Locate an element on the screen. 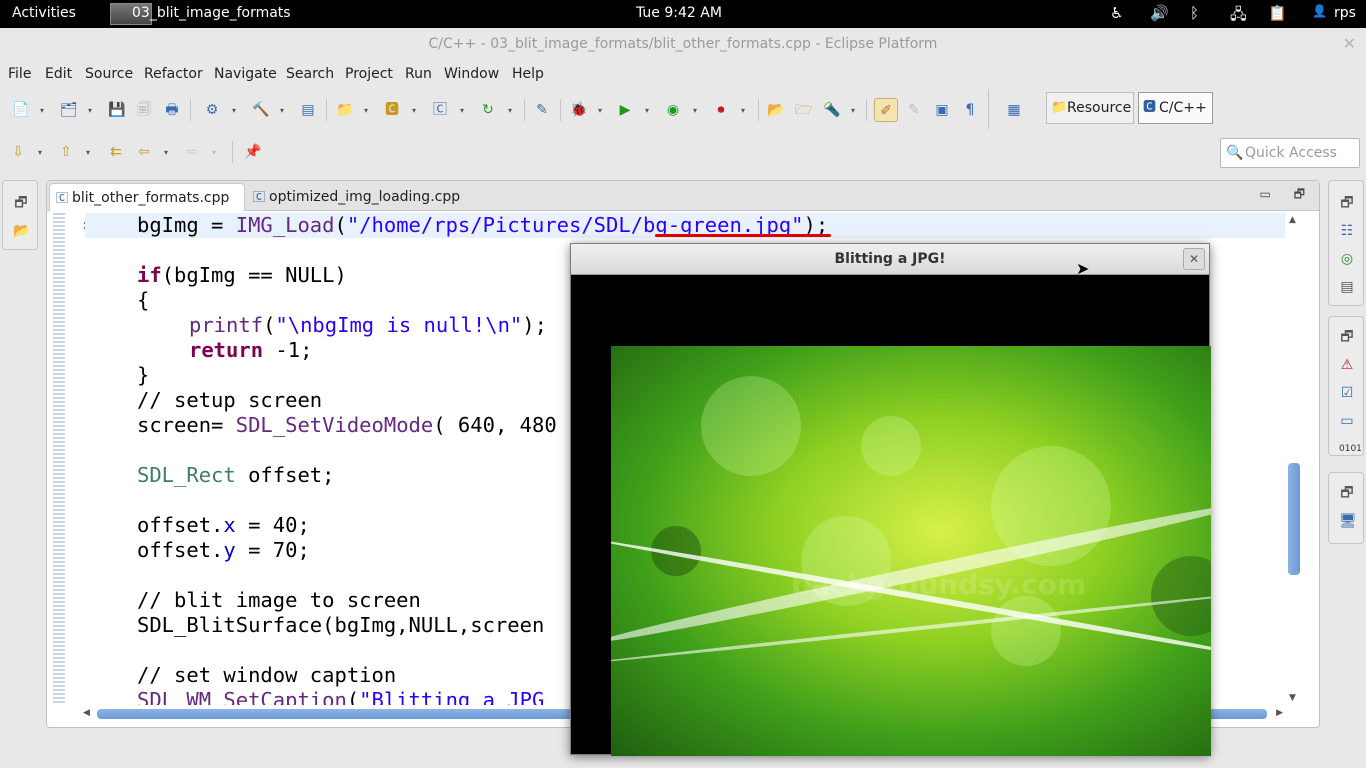  outline-icon: ☷ is located at coordinates (1347, 231).